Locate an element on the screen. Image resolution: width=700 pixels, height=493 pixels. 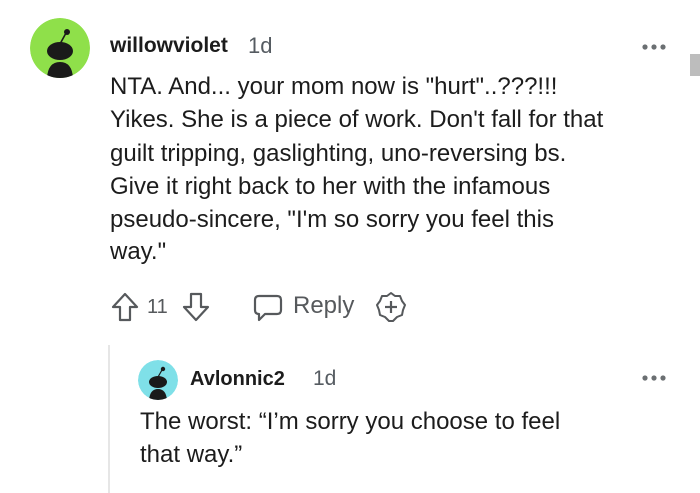
reply-body-line: The worst: “I’m sorry you choose to feel is located at coordinates (350, 421).